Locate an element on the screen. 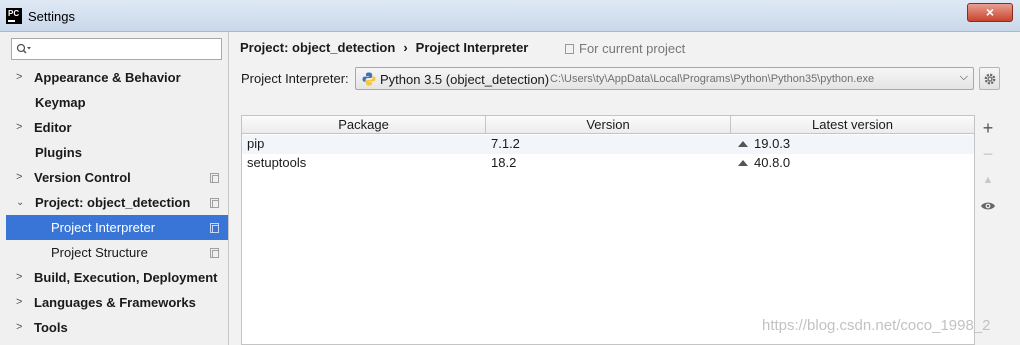 This screenshot has height=345, width=1020. sidebar-item-plugins: Plugins is located at coordinates (117, 152).